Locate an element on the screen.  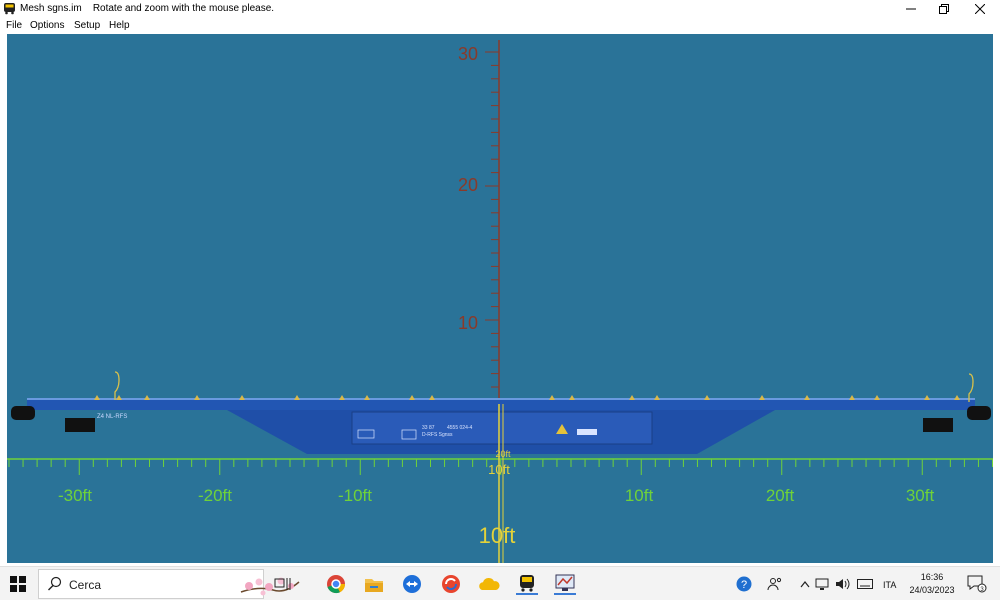
keyboard-icon is located at coordinates (865, 584).